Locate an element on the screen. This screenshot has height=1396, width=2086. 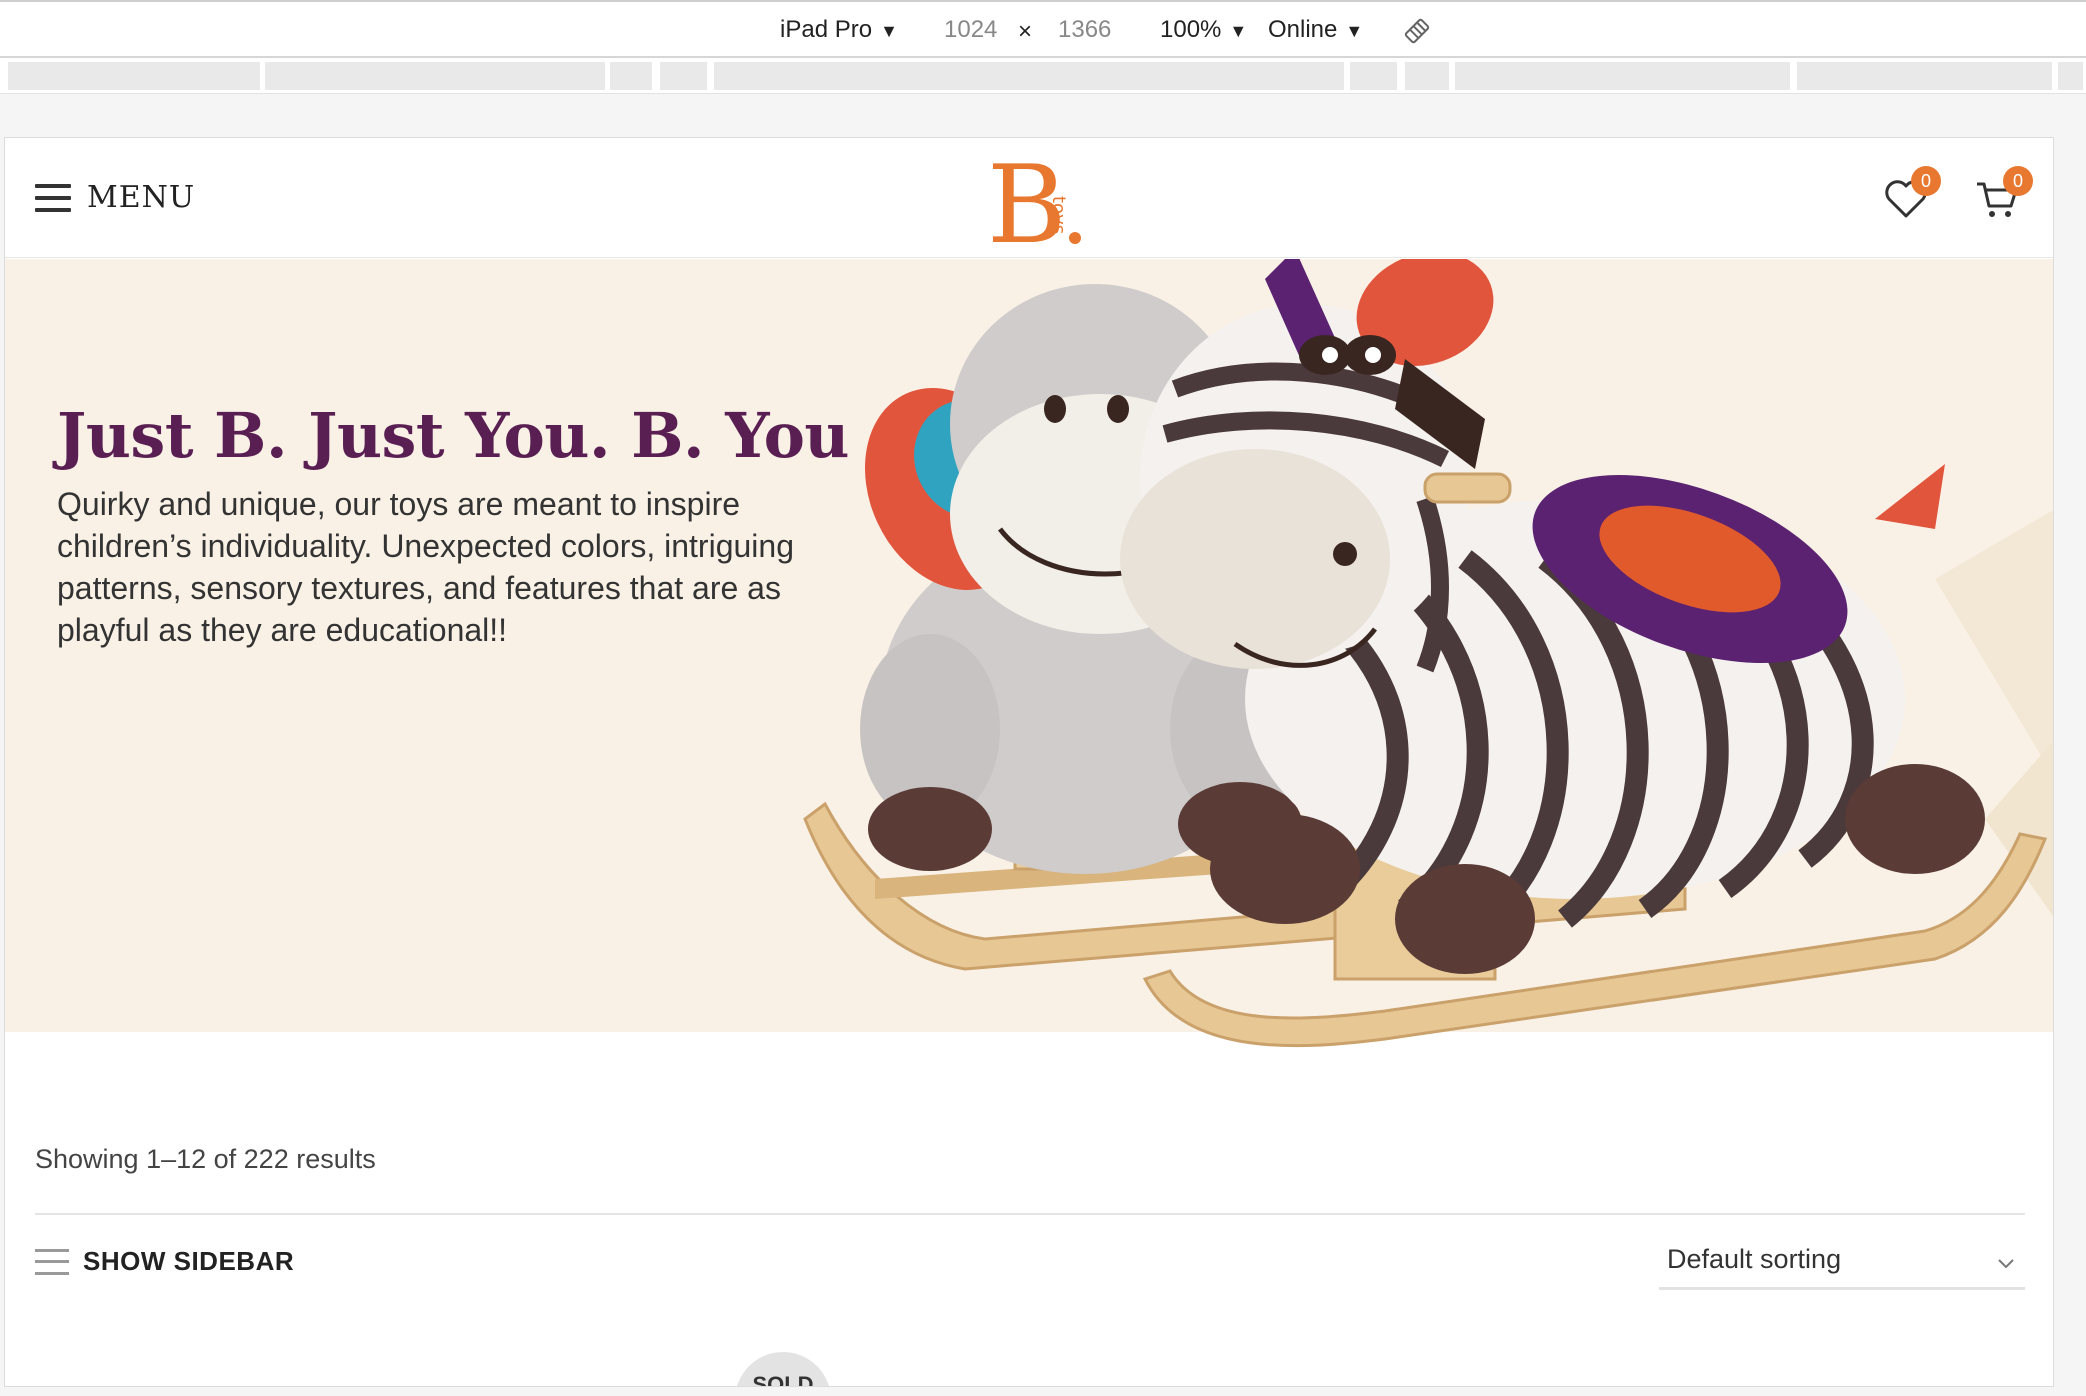
site-header: MENU B toys 0 0 is located at coordinates (1029, 198).